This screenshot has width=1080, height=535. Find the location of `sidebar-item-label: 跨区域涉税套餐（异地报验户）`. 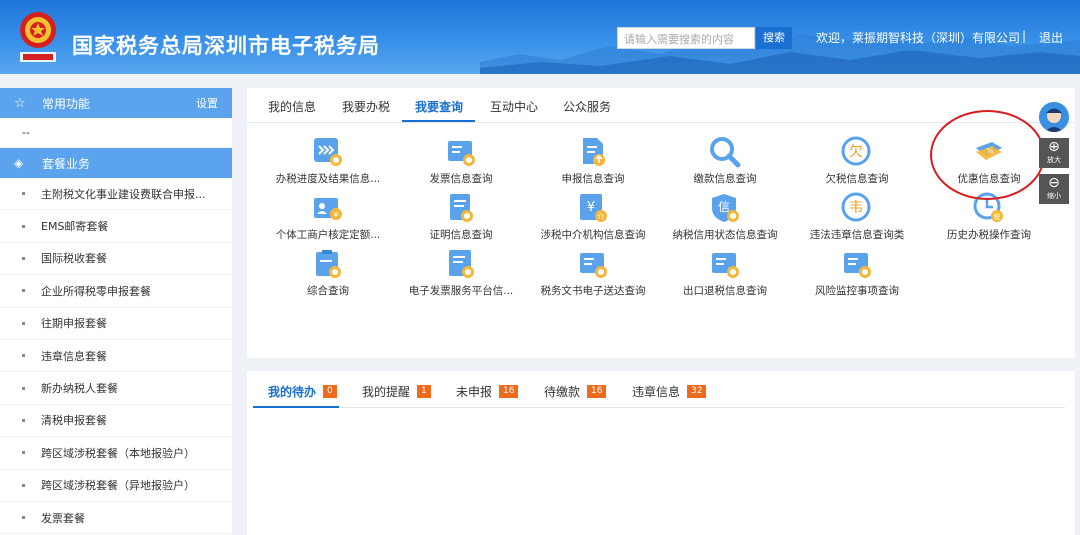

sidebar-item-label: 跨区域涉税套餐（异地报验户） is located at coordinates (118, 486).